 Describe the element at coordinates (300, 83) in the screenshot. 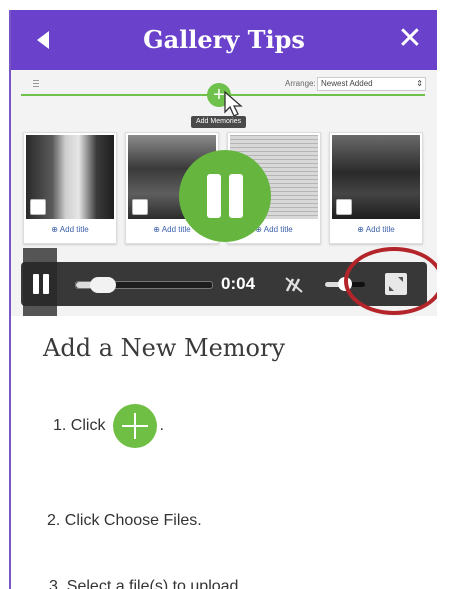

I see `arrange-label: Arrange:` at that location.